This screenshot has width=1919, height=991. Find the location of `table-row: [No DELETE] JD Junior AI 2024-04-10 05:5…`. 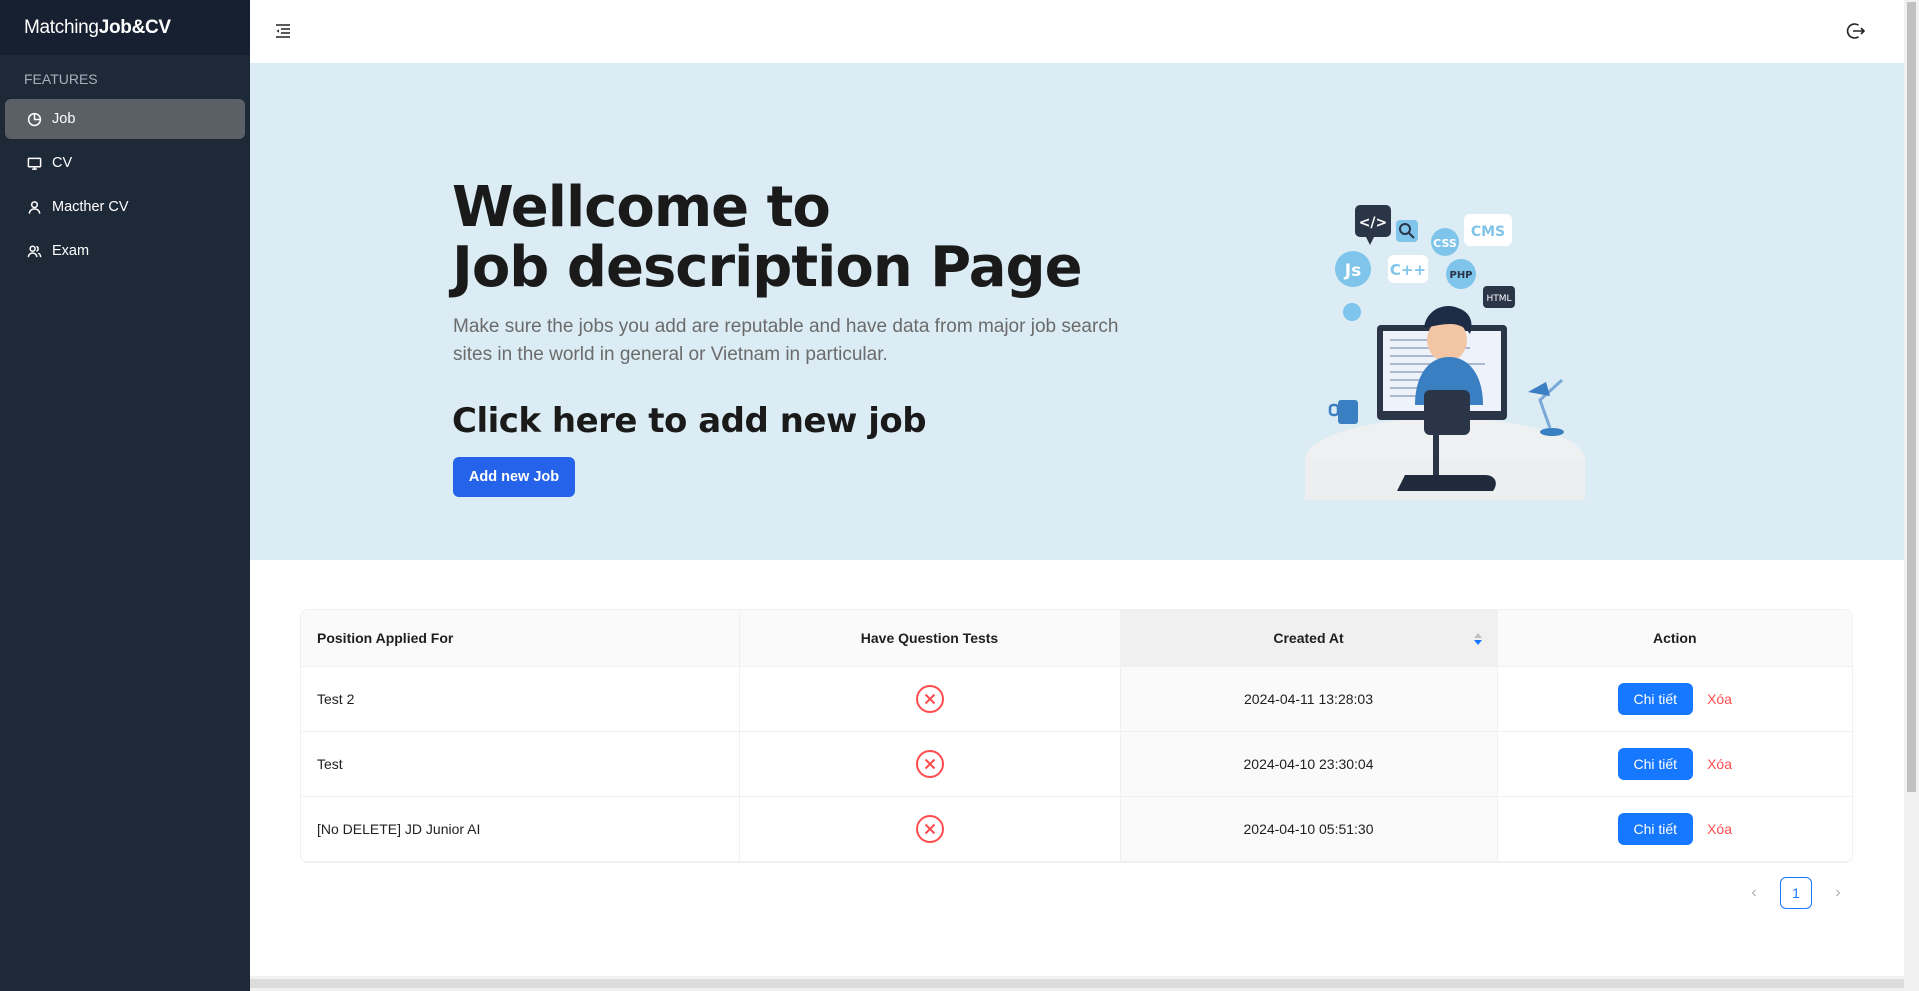

table-row: [No DELETE] JD Junior AI 2024-04-10 05:5… is located at coordinates (1076, 829).